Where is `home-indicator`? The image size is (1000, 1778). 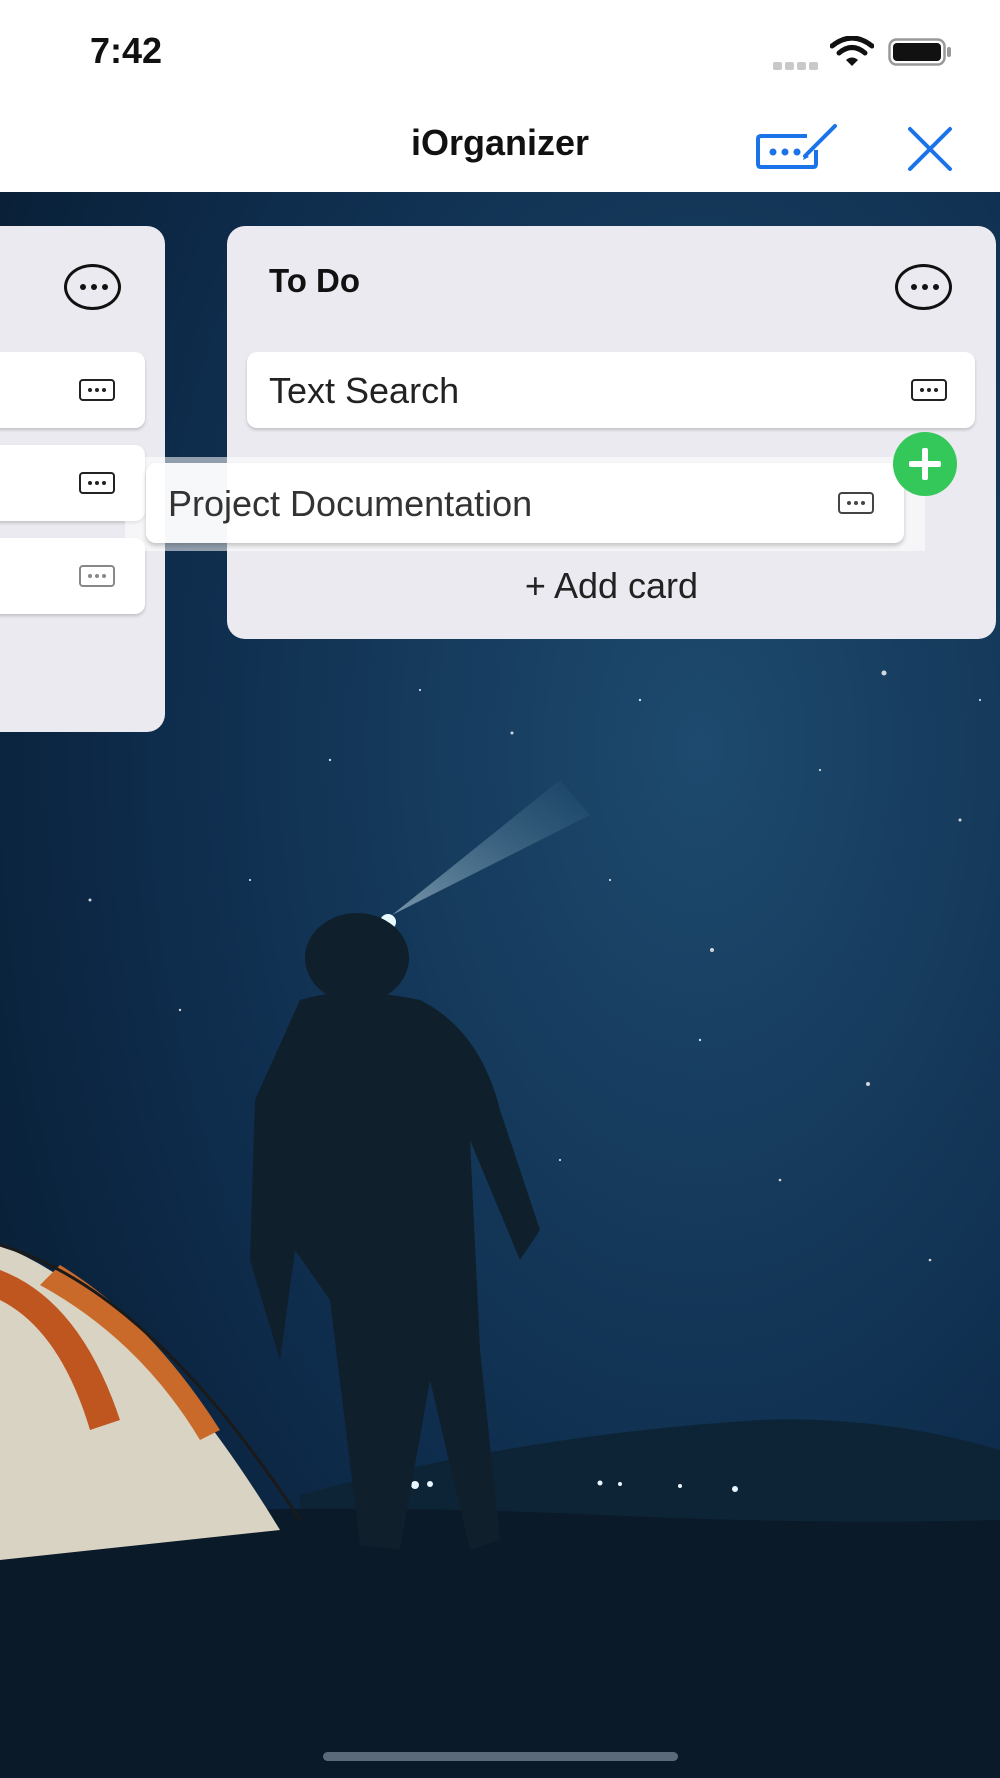 home-indicator is located at coordinates (500, 1756).